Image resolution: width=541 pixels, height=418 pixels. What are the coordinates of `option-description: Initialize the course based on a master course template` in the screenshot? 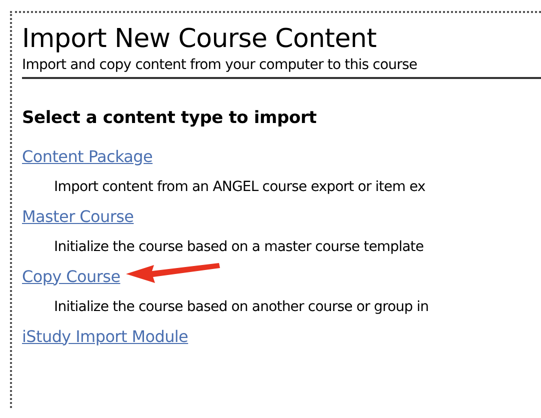 It's located at (239, 247).